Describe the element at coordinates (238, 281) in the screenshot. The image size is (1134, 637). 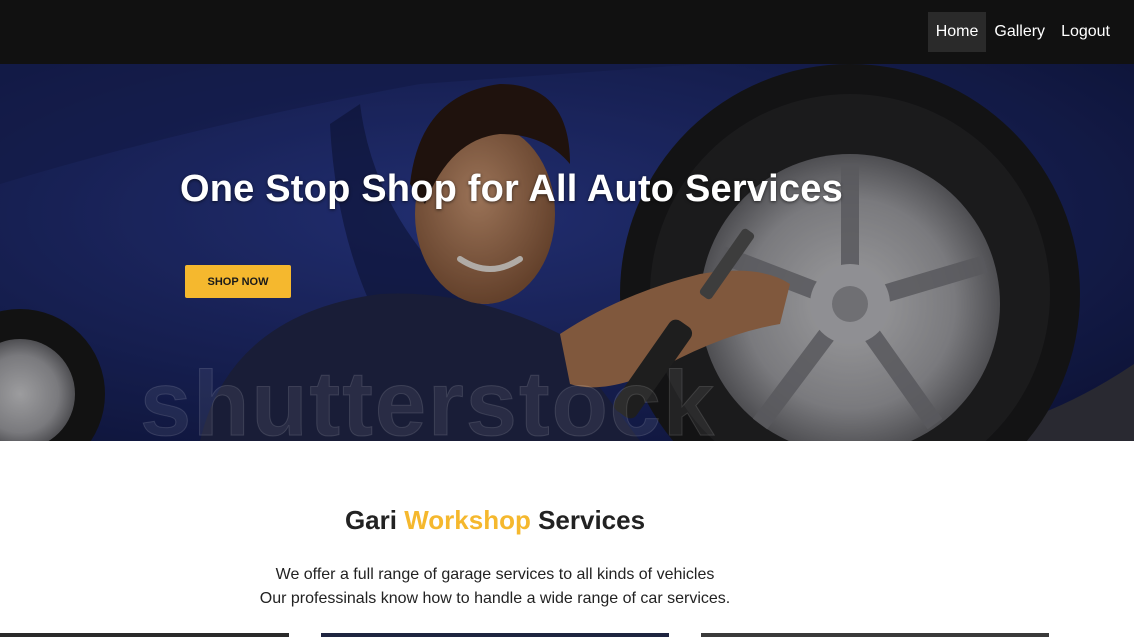
I see `shop-now-button: SHOP NOW` at that location.